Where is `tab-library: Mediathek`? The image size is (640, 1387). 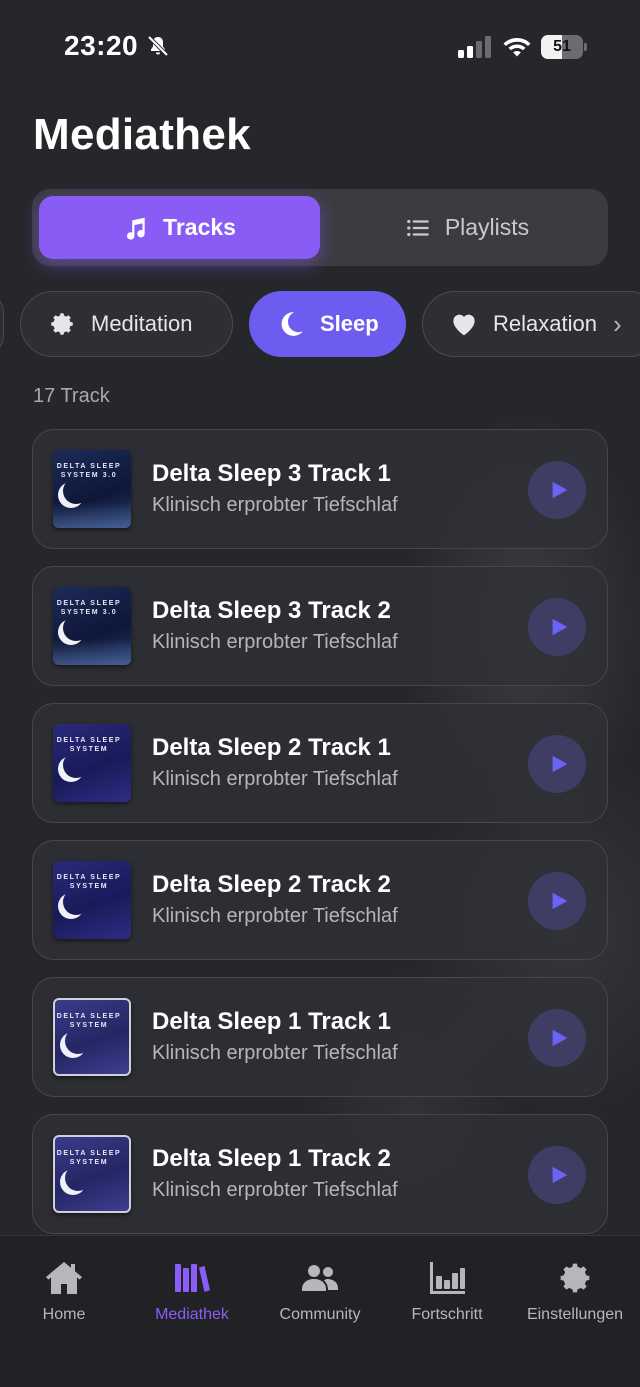 tab-library: Mediathek is located at coordinates (192, 1291).